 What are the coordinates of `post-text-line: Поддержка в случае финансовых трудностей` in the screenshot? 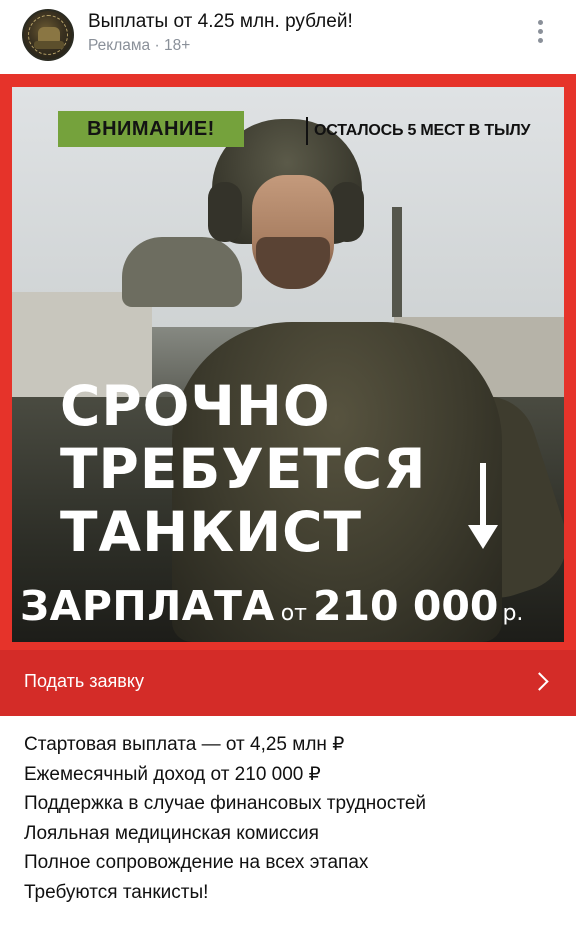 It's located at (225, 803).